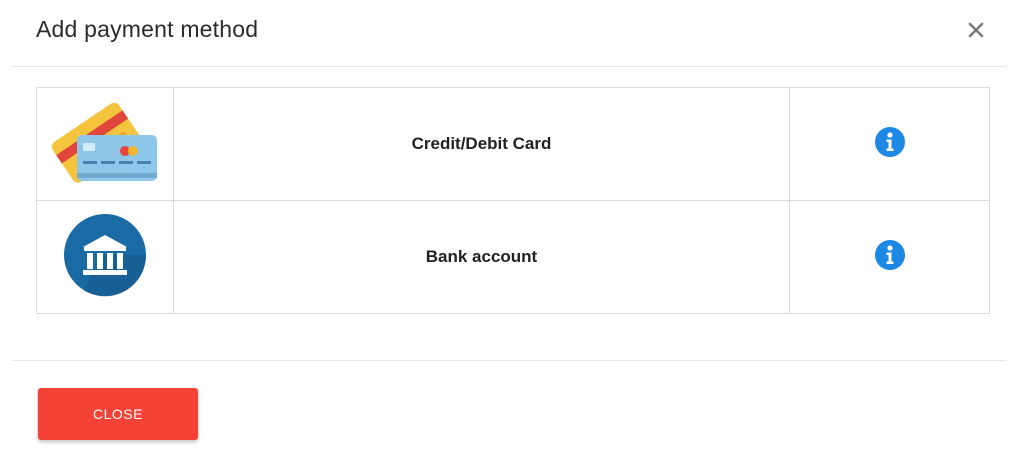 The width and height of the screenshot is (1018, 452). What do you see at coordinates (509, 66) in the screenshot?
I see `header-divider` at bounding box center [509, 66].